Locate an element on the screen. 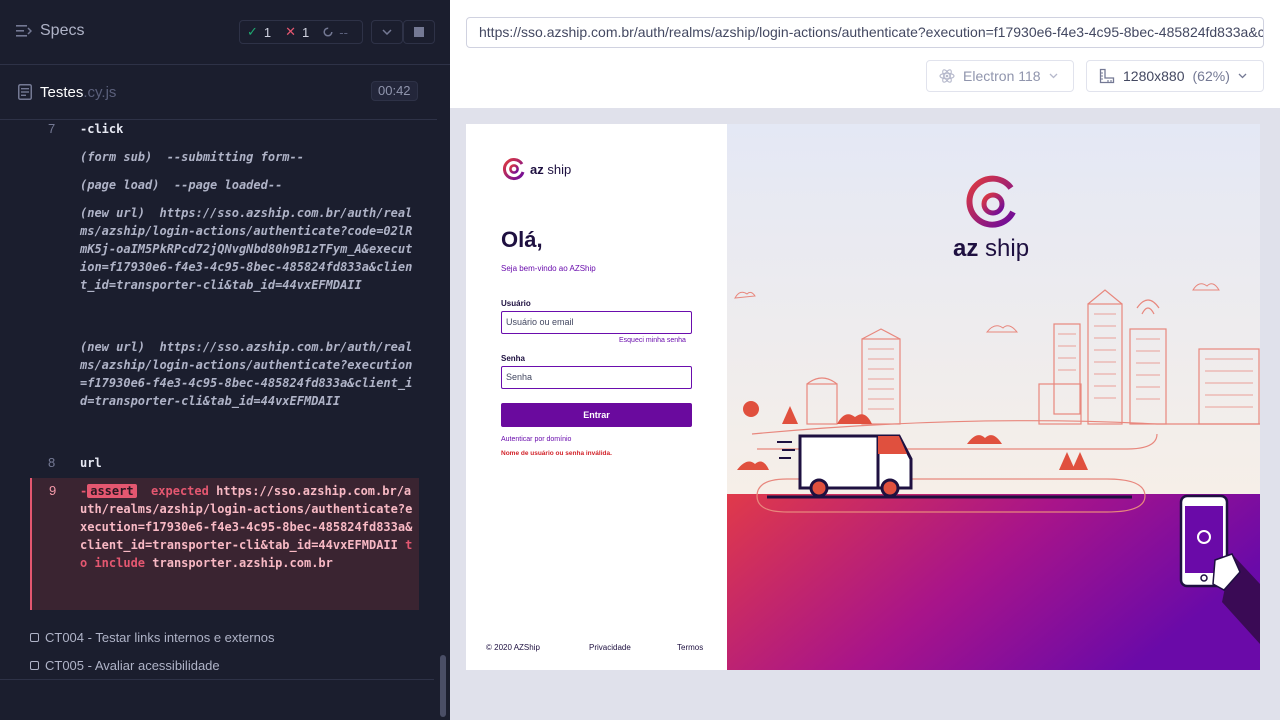 This screenshot has width=1280, height=720. assert-target: transporter.azship.com.br is located at coordinates (242, 563).